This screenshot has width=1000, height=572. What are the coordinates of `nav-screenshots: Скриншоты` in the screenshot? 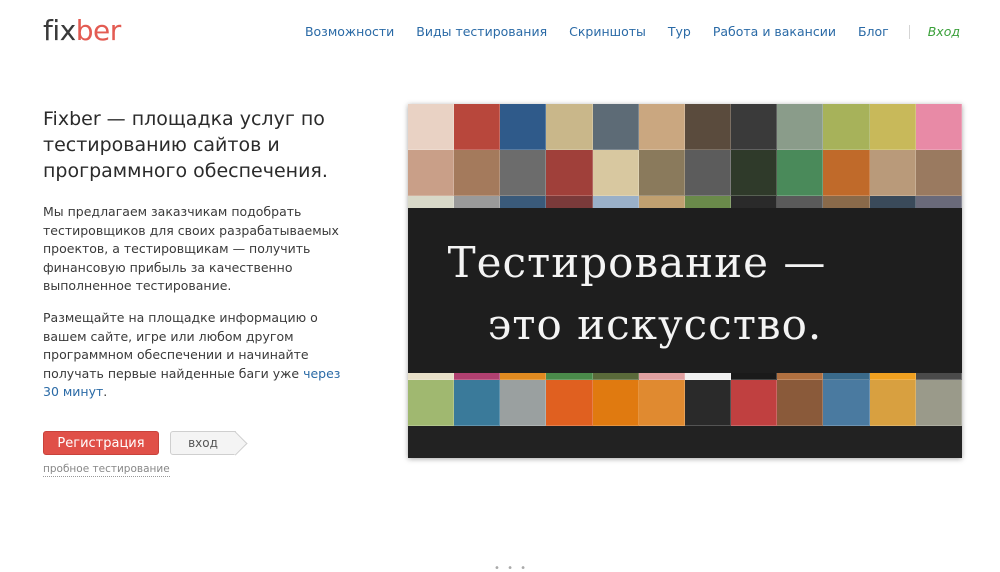 It's located at (607, 31).